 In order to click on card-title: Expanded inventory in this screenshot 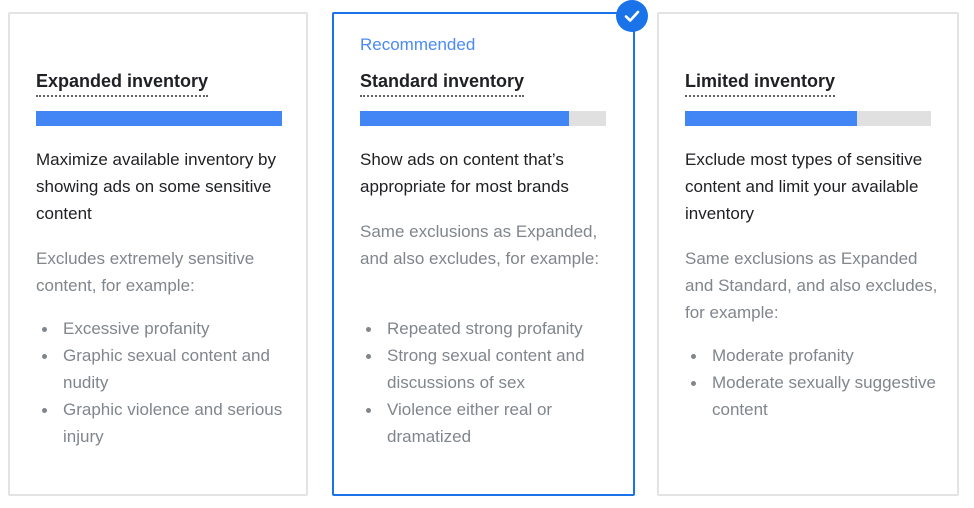, I will do `click(122, 84)`.